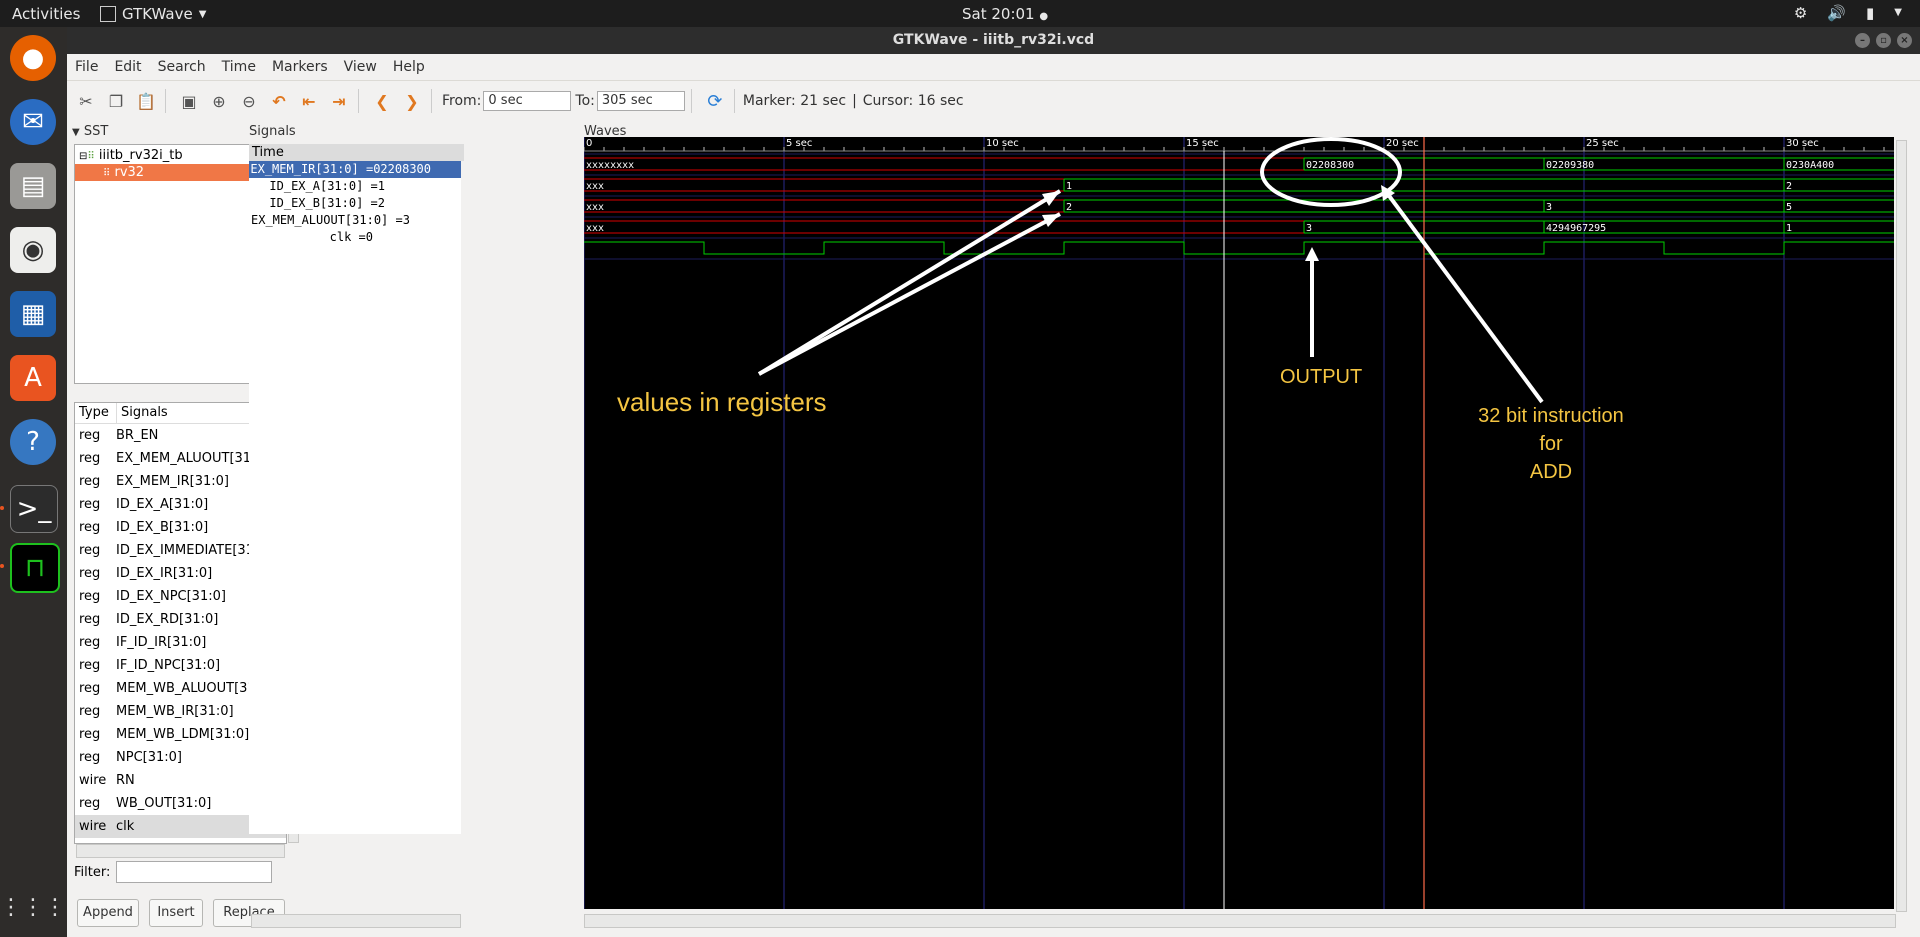  What do you see at coordinates (1551, 416) in the screenshot?
I see `annotation-instruction-line1: 32 bit instruction` at bounding box center [1551, 416].